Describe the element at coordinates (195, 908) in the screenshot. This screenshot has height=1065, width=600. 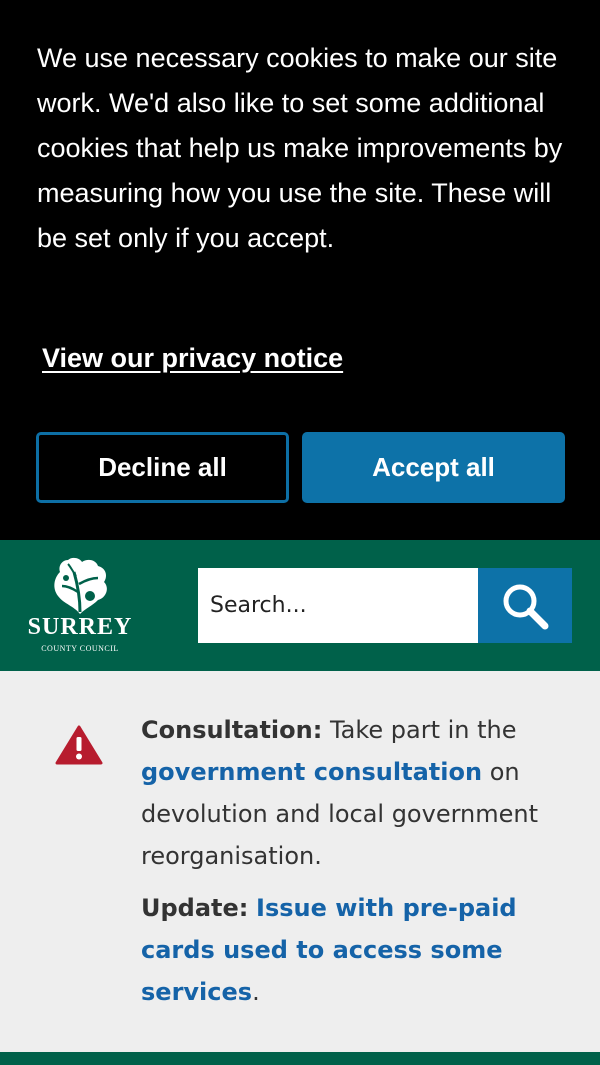
I see `alert-label: Update:` at that location.